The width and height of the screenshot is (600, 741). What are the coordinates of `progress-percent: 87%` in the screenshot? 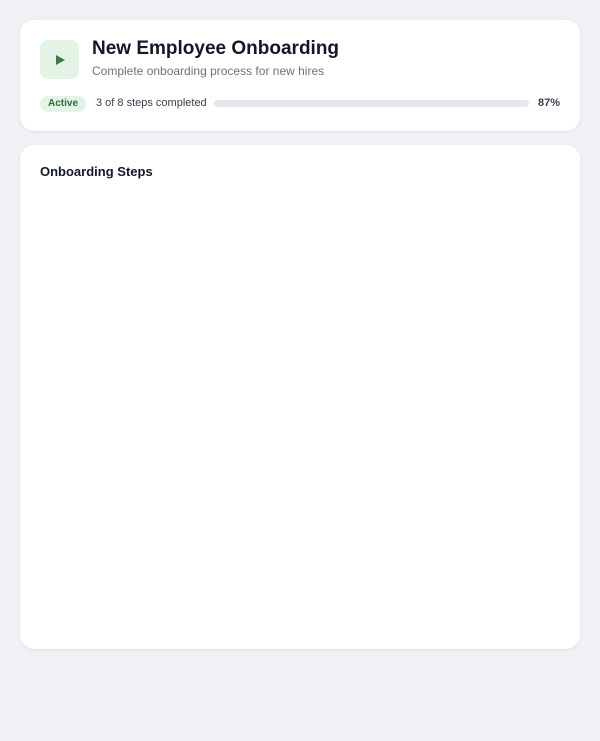 It's located at (548, 103).